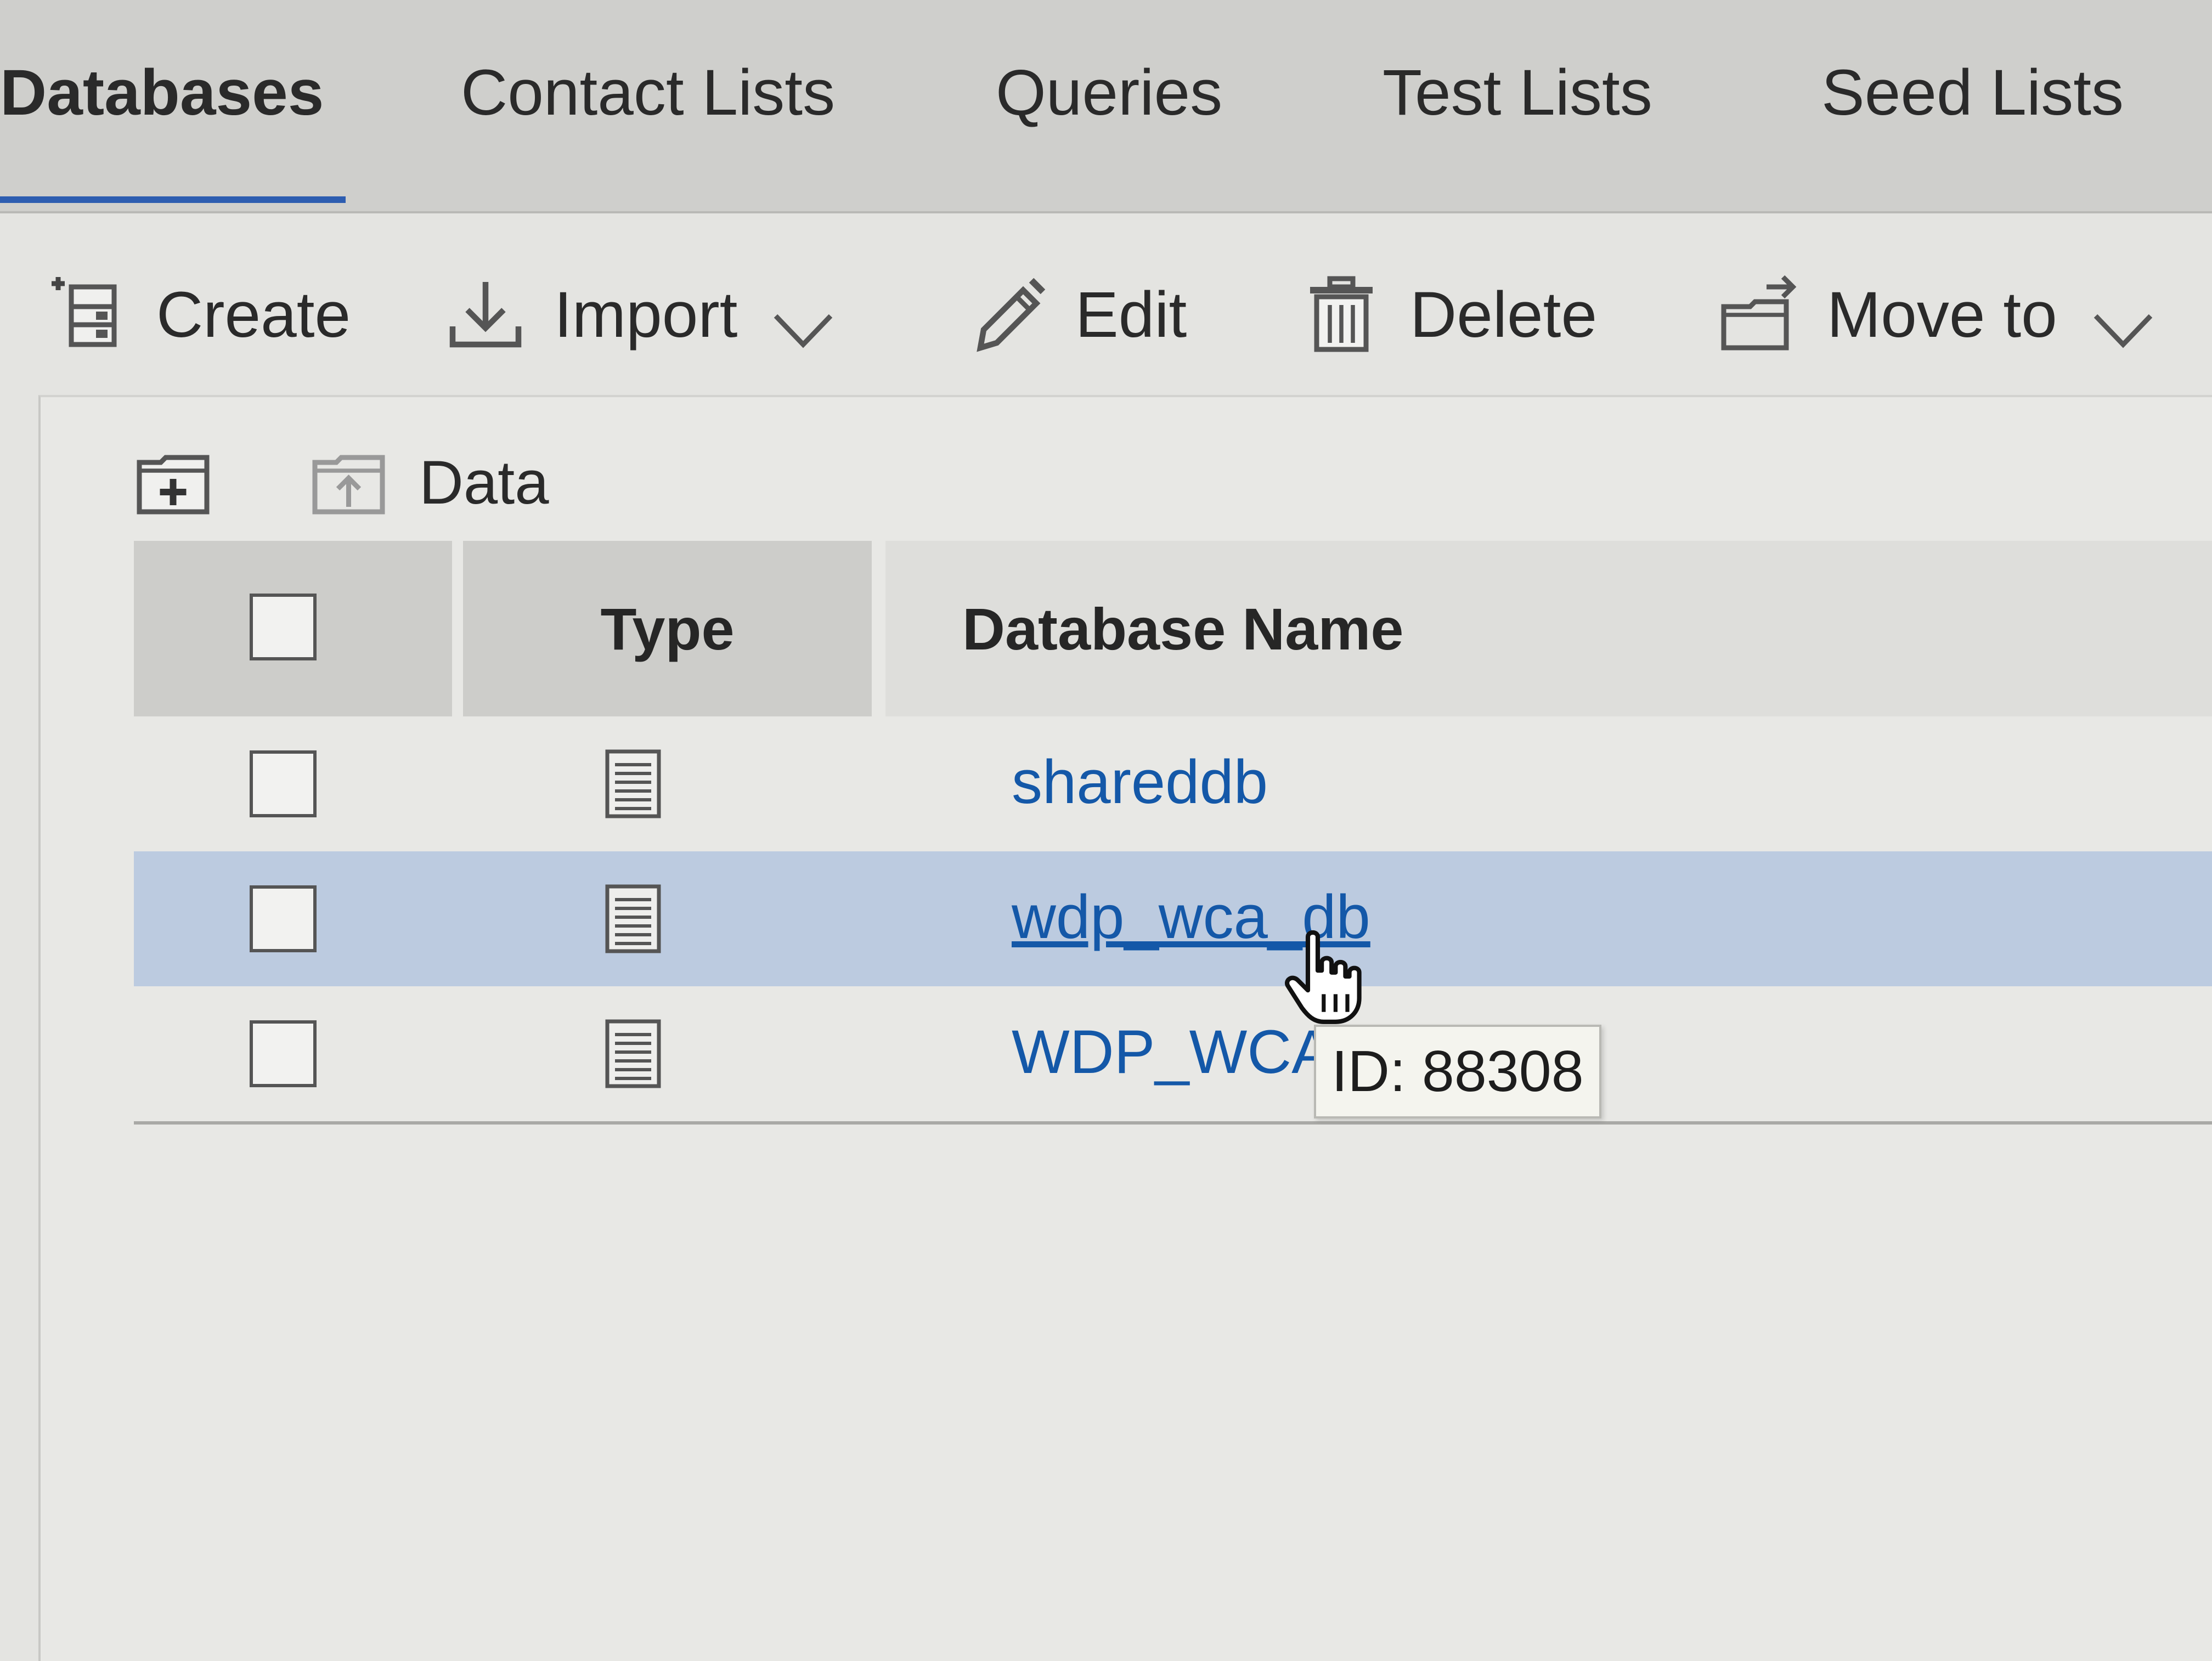 The image size is (2212, 1661). What do you see at coordinates (350, 482) in the screenshot?
I see `folder-up-icon` at bounding box center [350, 482].